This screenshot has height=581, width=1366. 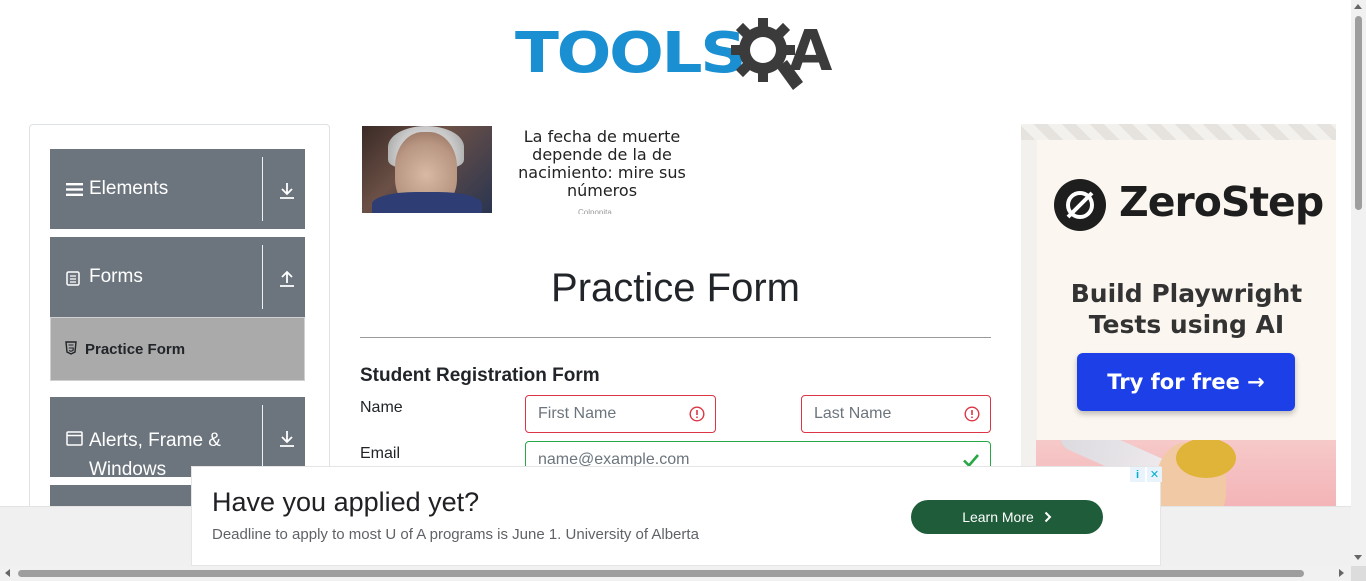 What do you see at coordinates (595, 211) in the screenshot?
I see `ad-source: Colpopita` at bounding box center [595, 211].